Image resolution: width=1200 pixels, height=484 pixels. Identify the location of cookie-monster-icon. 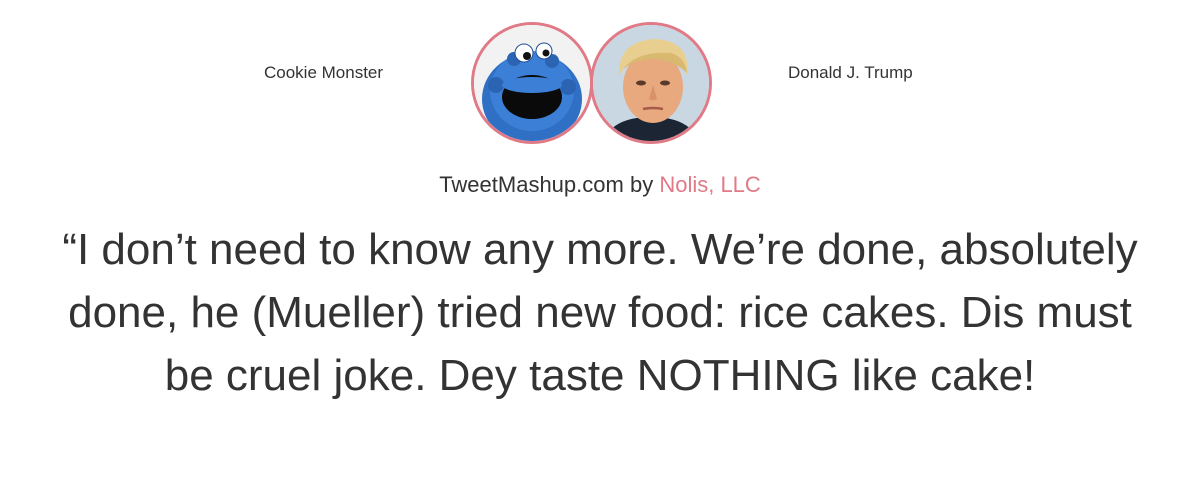
(532, 83).